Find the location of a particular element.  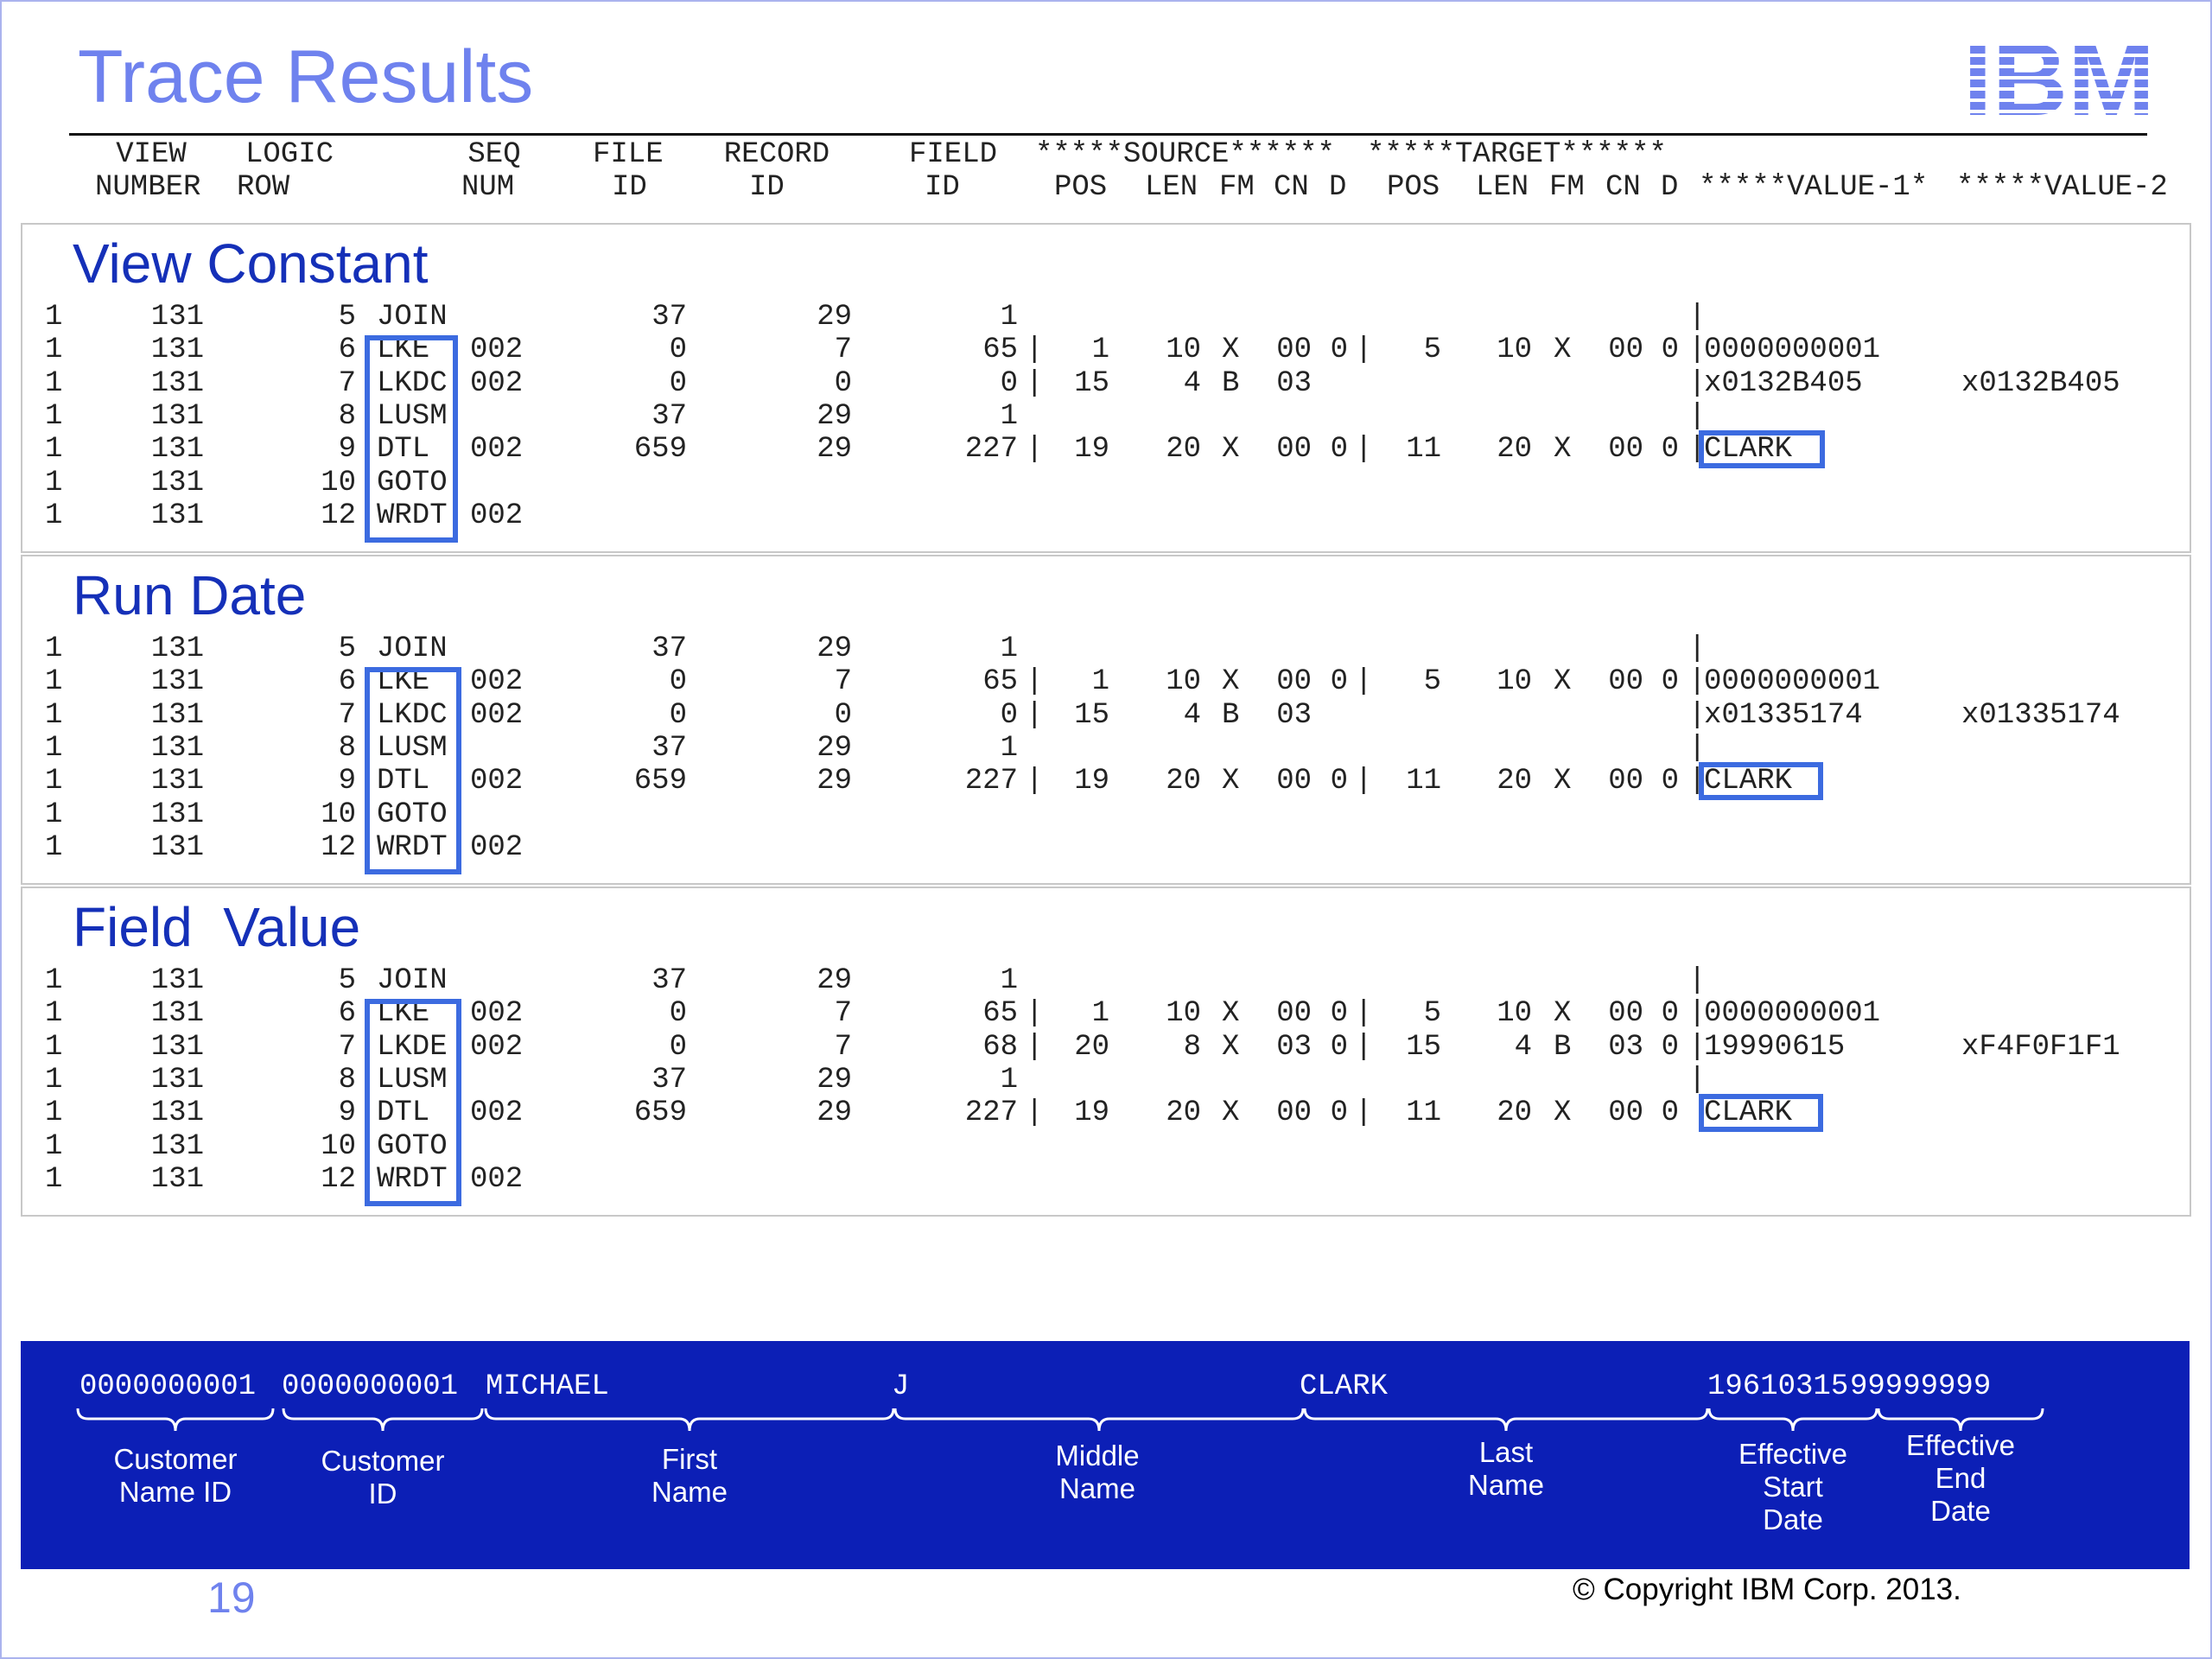

slide-title: Trace Results is located at coordinates (306, 76).